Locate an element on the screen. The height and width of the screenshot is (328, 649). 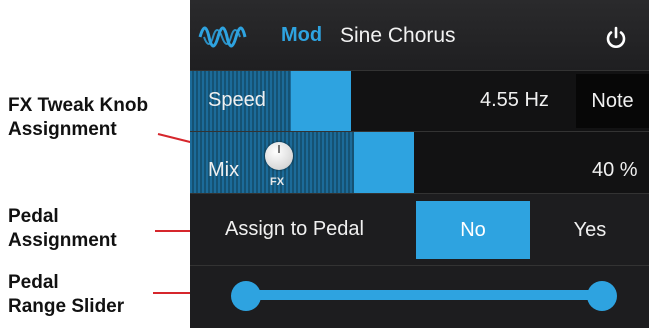
pedal-range-max-handle is located at coordinates (602, 296).